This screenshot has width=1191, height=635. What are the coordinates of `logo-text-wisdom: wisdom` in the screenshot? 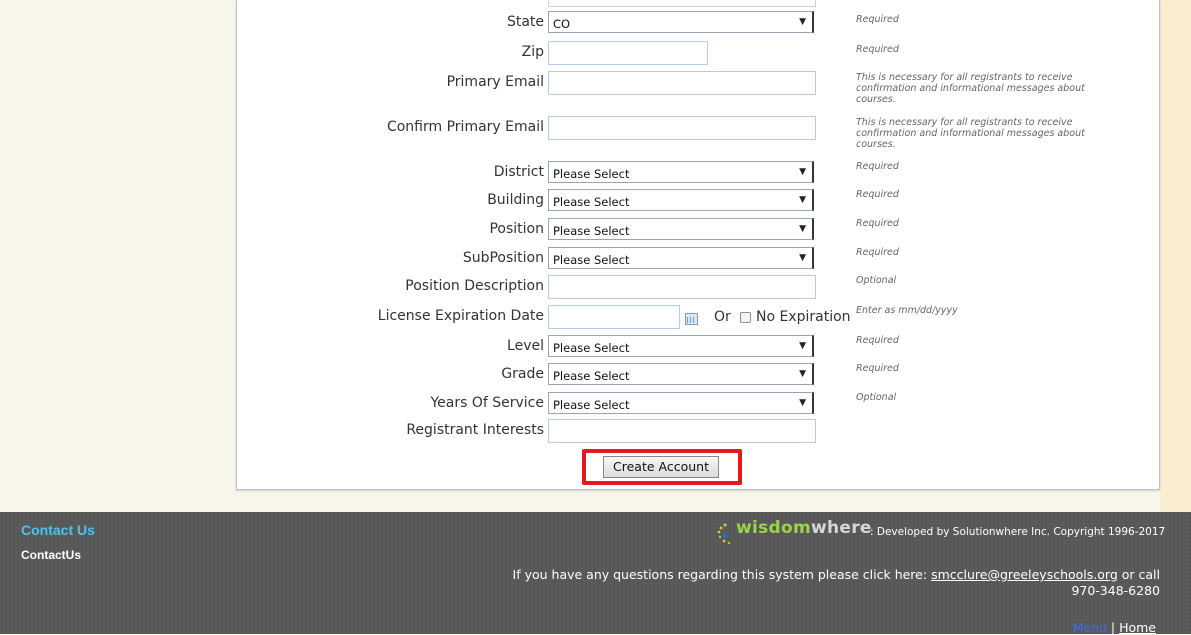 It's located at (774, 528).